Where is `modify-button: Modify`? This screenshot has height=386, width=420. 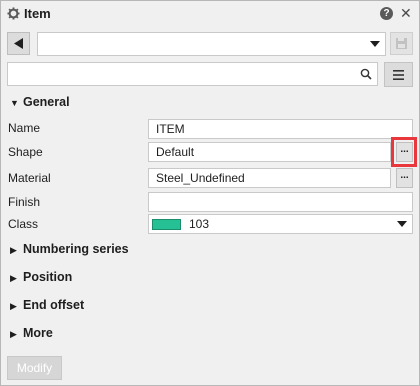
modify-button: Modify is located at coordinates (34, 368).